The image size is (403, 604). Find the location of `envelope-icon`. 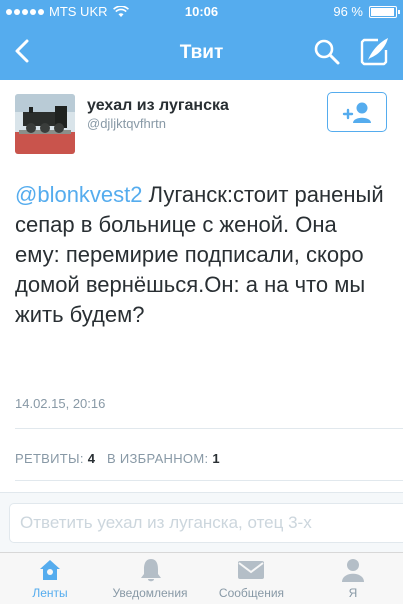

envelope-icon is located at coordinates (251, 570).